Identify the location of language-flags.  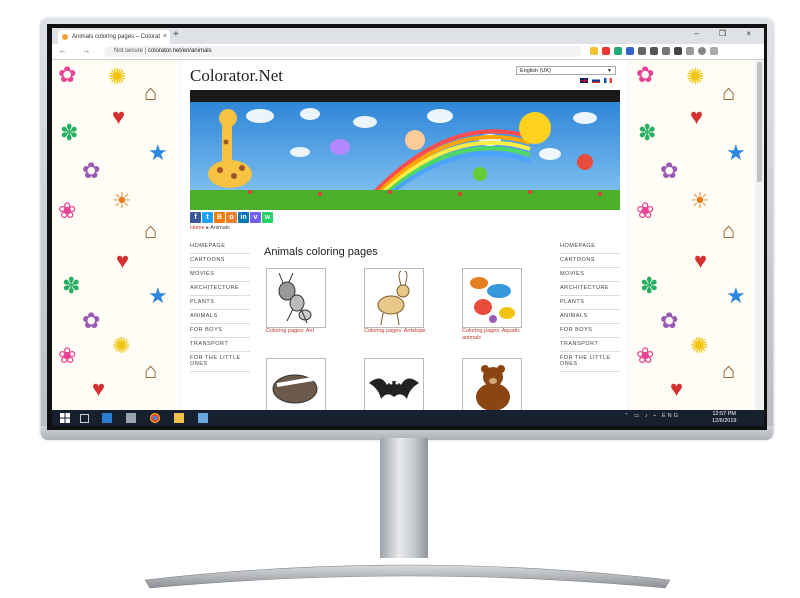
(596, 80).